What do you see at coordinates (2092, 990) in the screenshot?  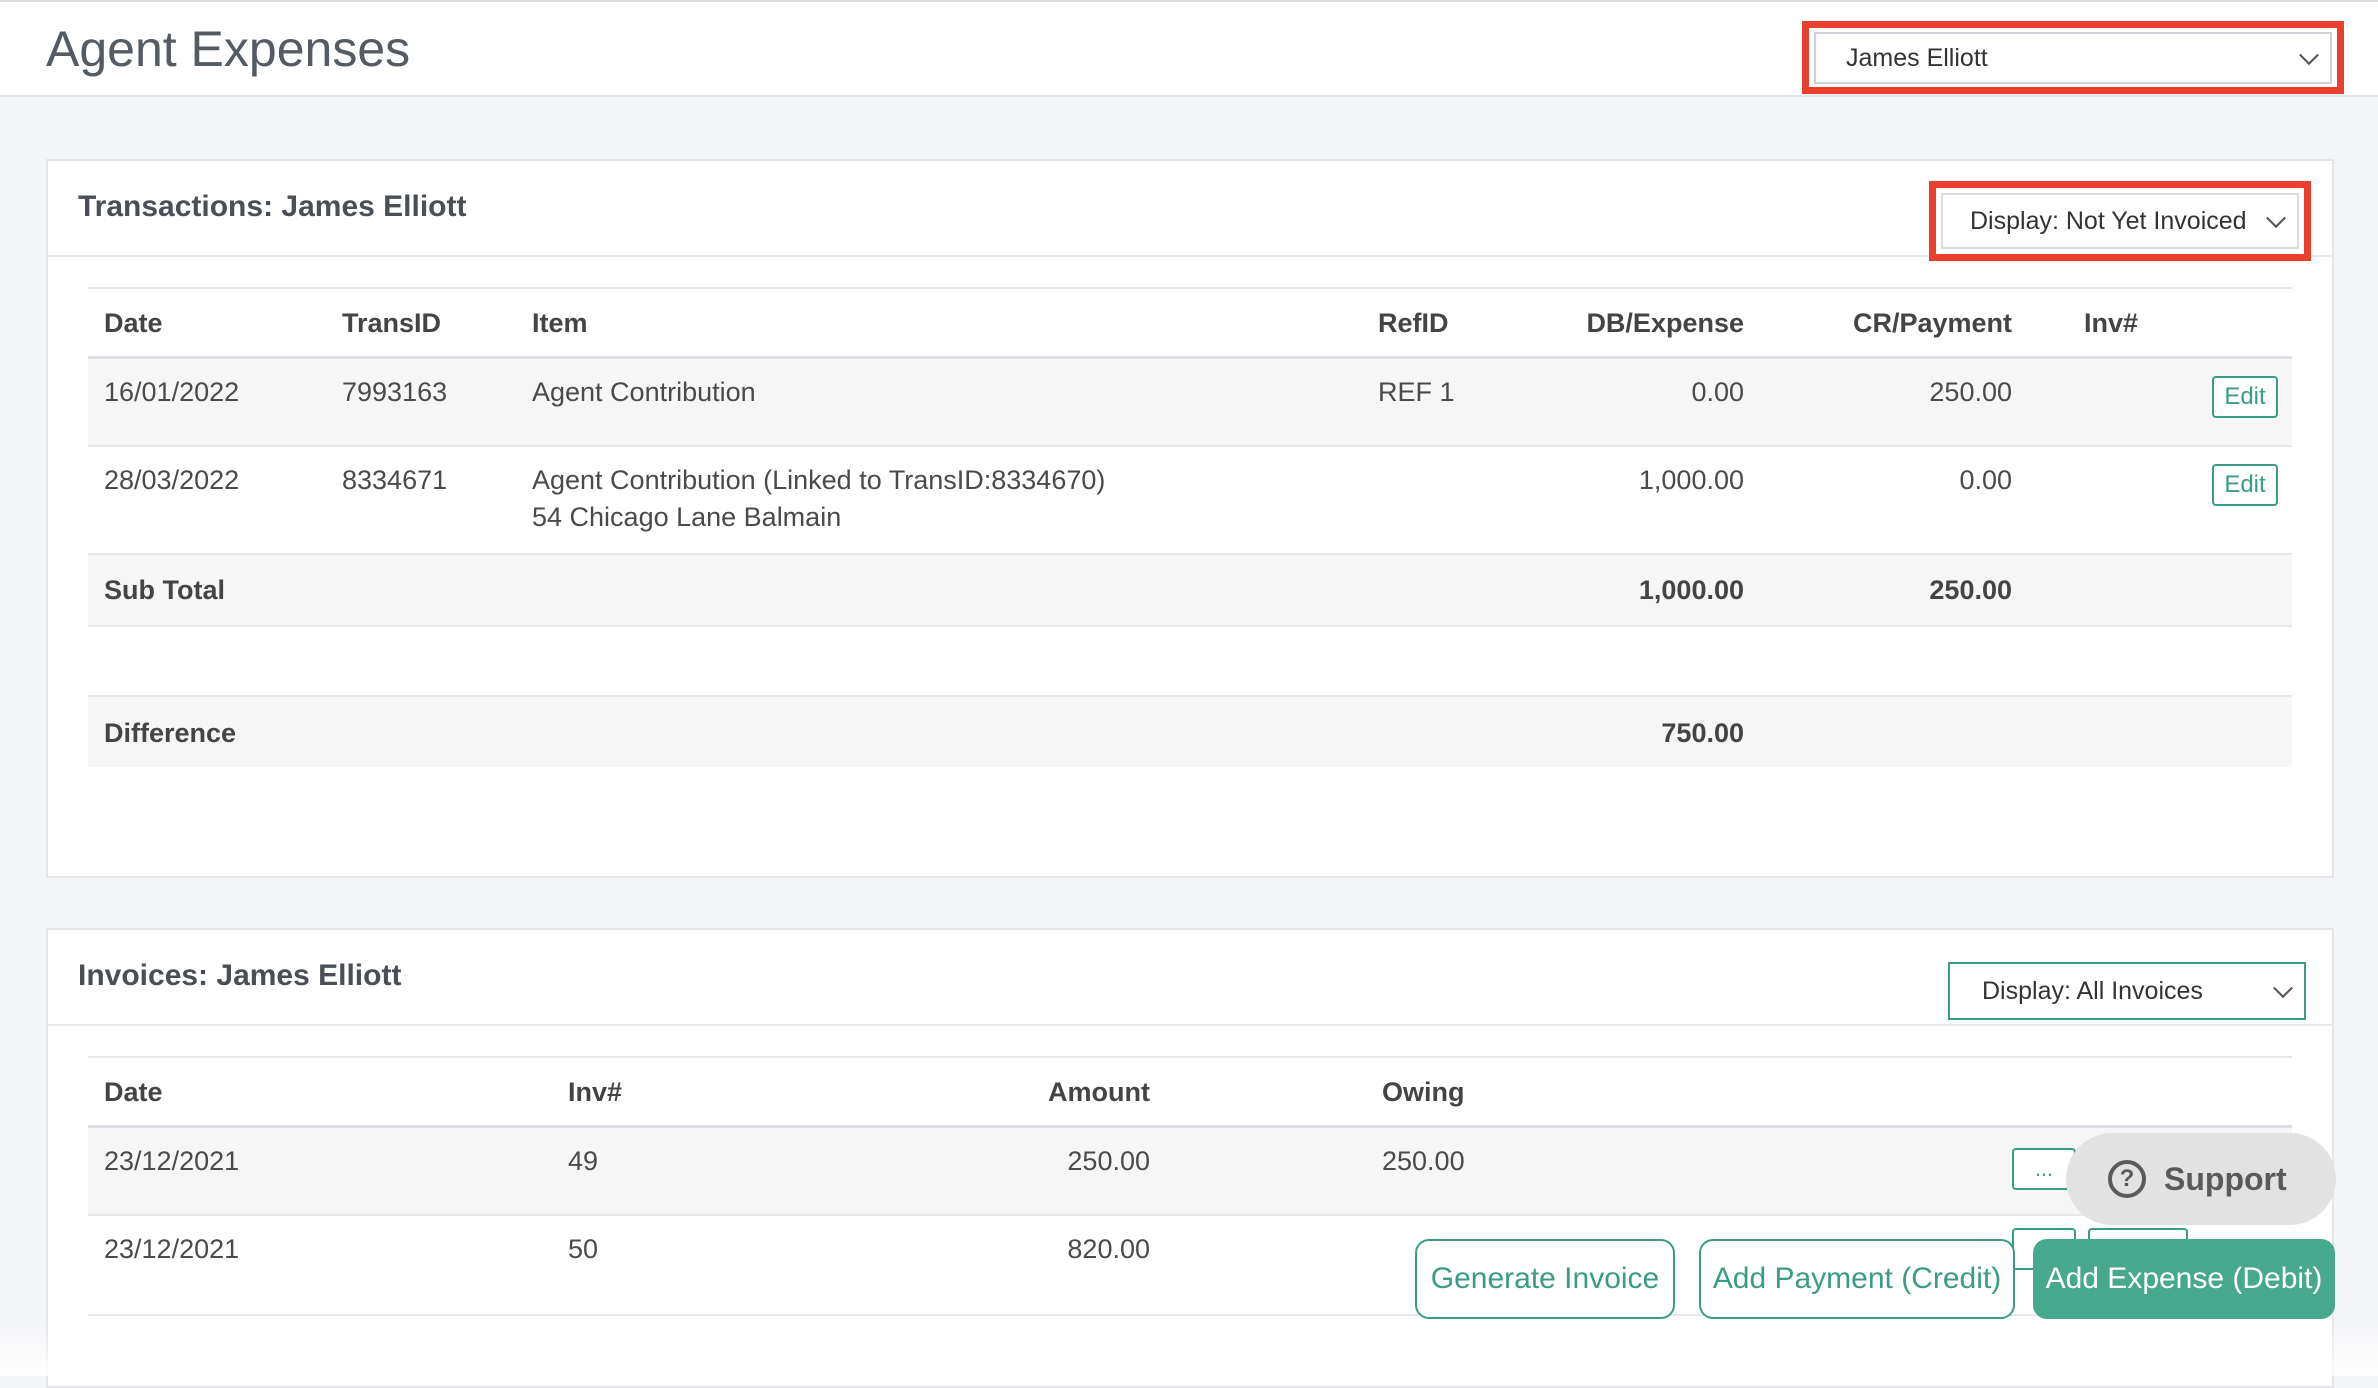 I see `invoices-select-value: Display: All Invoices` at bounding box center [2092, 990].